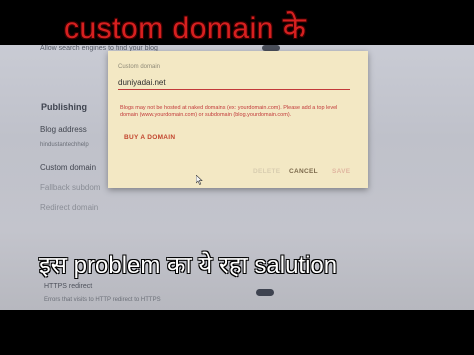 Image resolution: width=474 pixels, height=355 pixels. I want to click on buy-domain-button: BUY A DOMAIN, so click(149, 137).